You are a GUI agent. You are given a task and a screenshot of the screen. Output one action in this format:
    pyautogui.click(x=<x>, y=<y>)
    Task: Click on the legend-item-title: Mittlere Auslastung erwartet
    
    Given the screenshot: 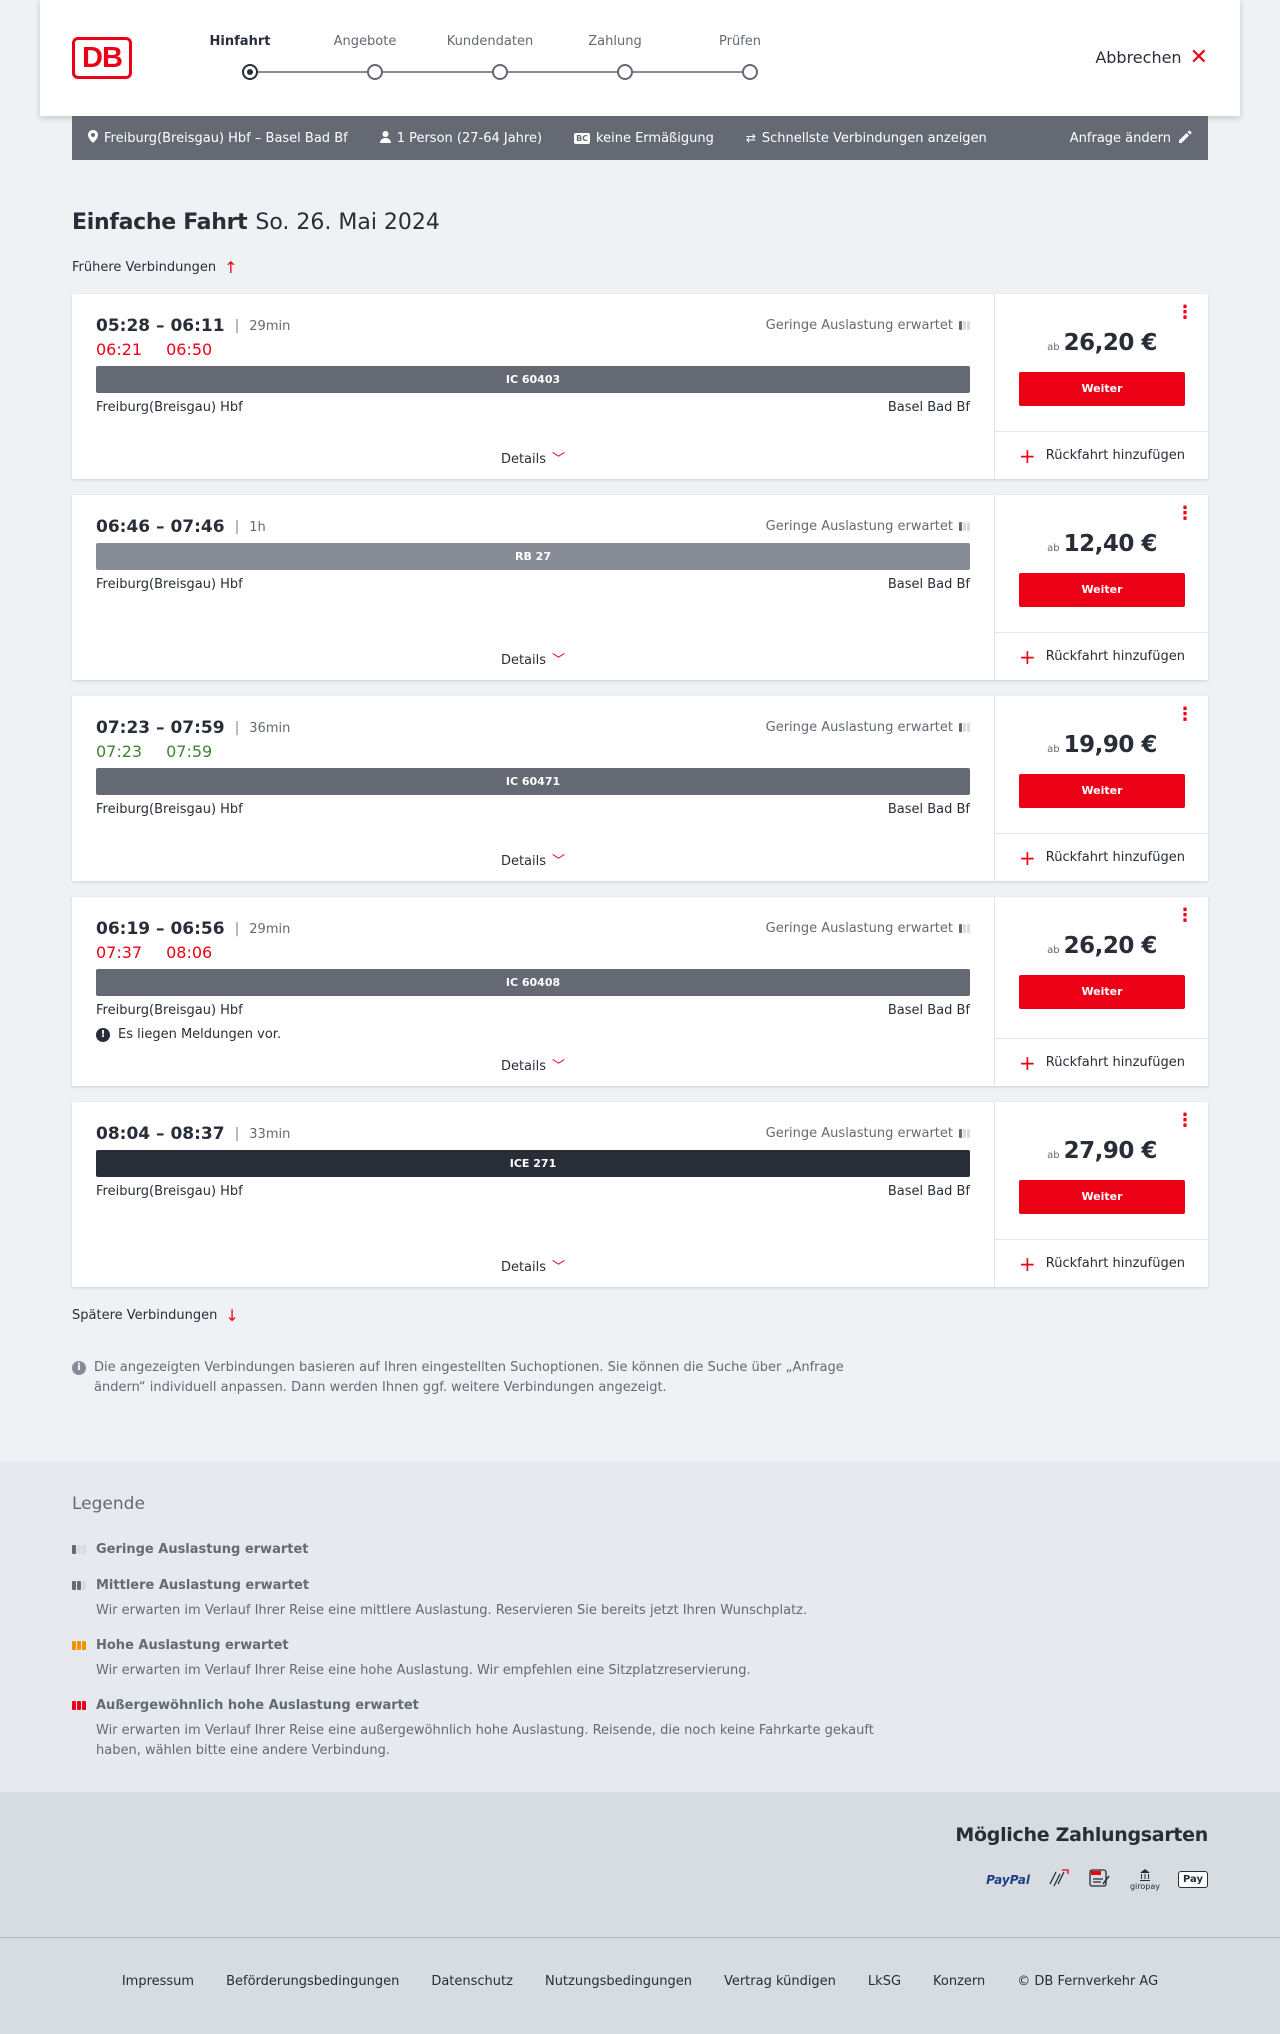 What is the action you would take?
    pyautogui.click(x=482, y=1585)
    